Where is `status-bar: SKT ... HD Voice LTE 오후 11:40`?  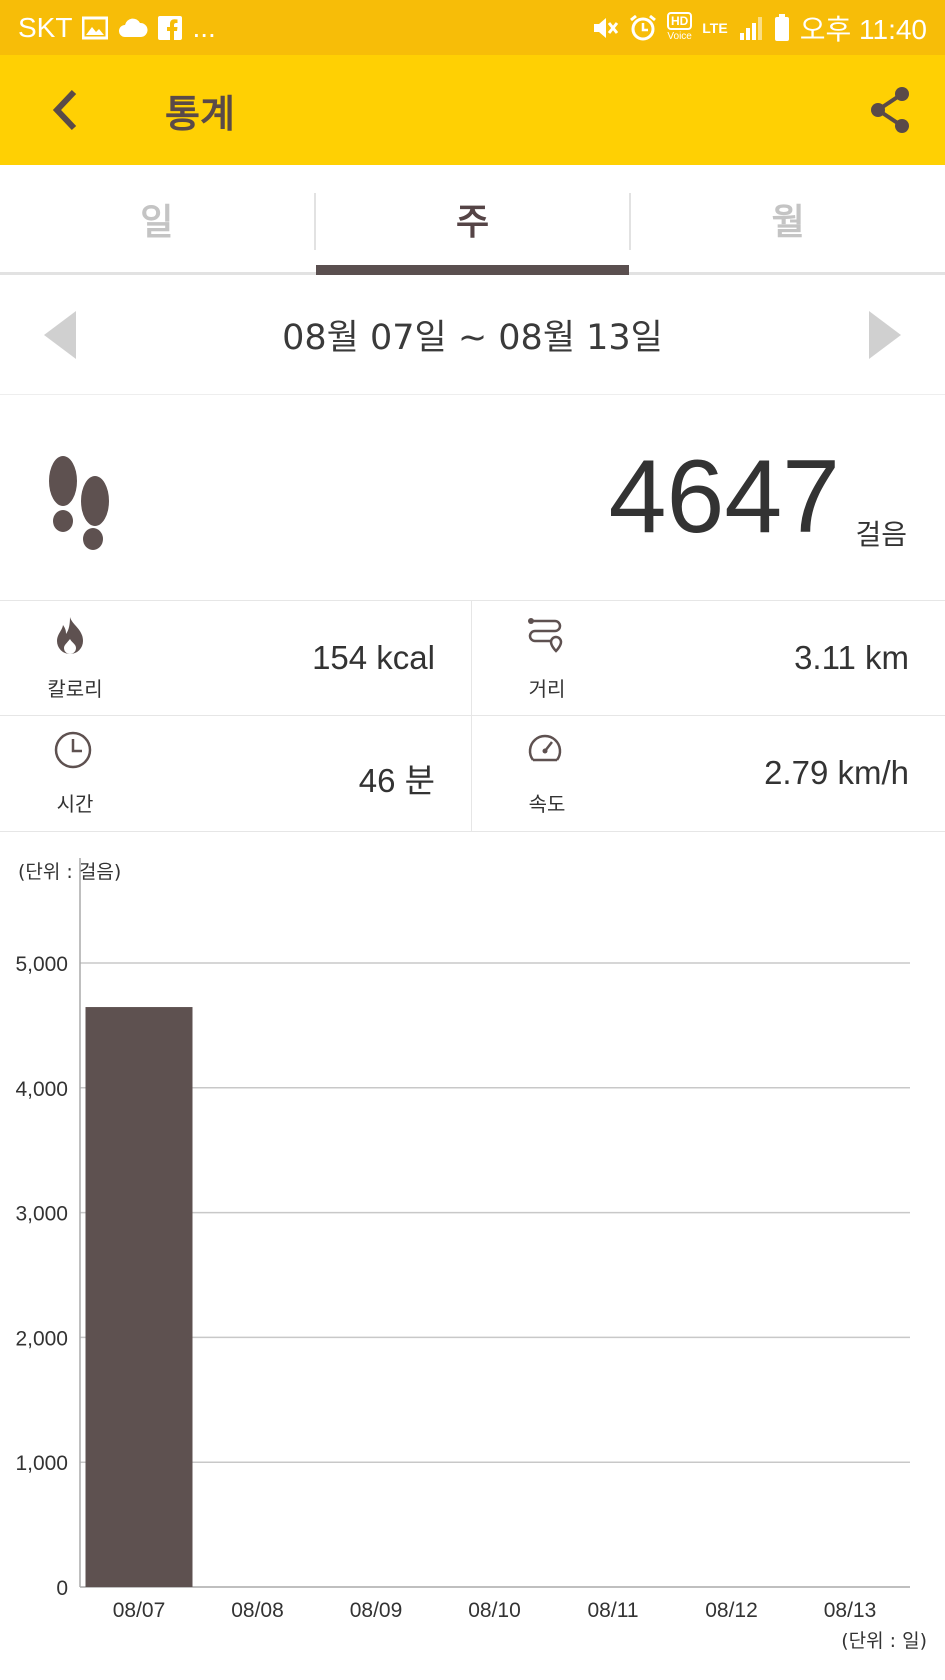 status-bar: SKT ... HD Voice LTE 오후 11:40 is located at coordinates (472, 27).